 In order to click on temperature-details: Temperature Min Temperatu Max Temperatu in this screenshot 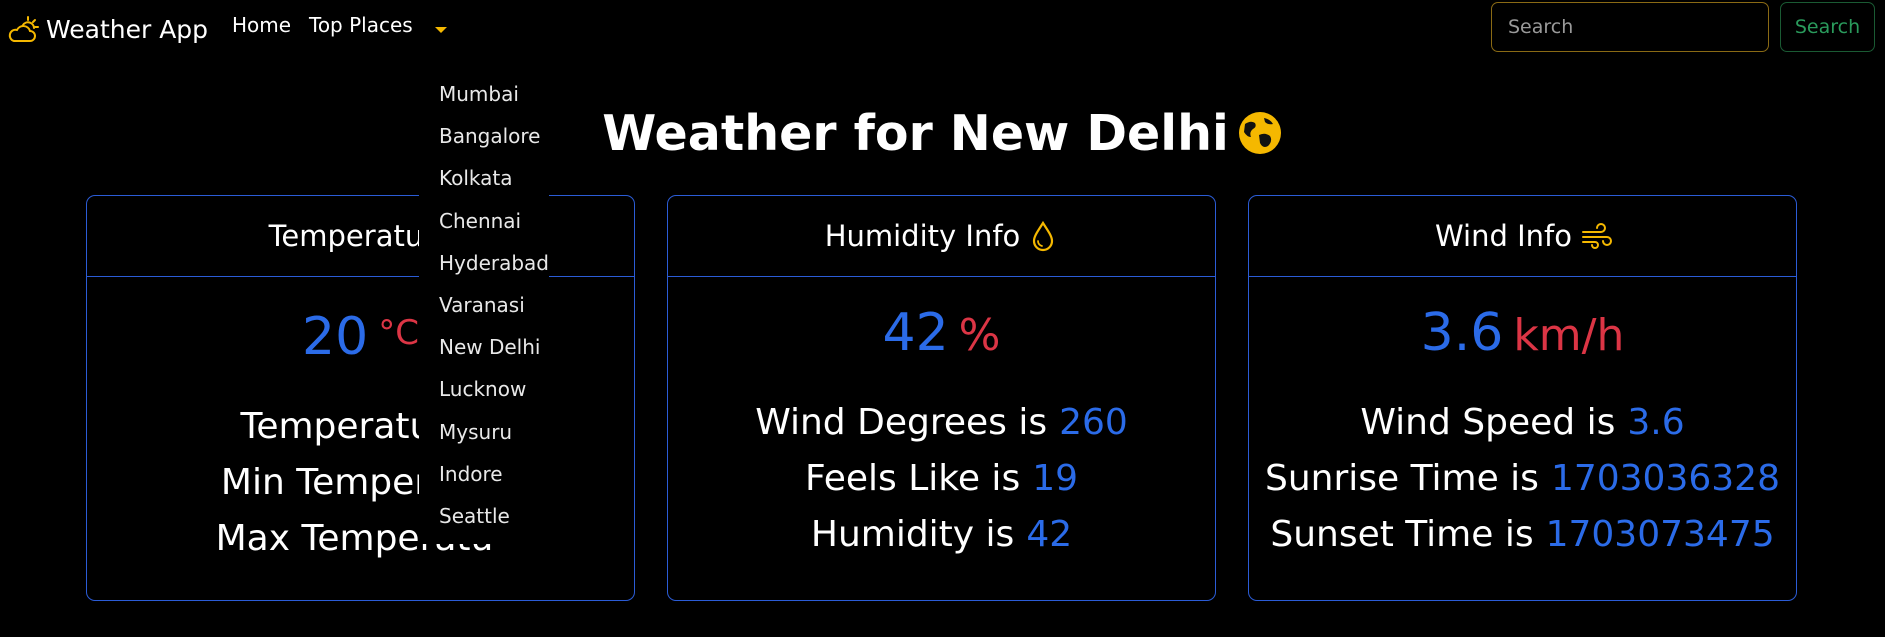, I will do `click(360, 483)`.